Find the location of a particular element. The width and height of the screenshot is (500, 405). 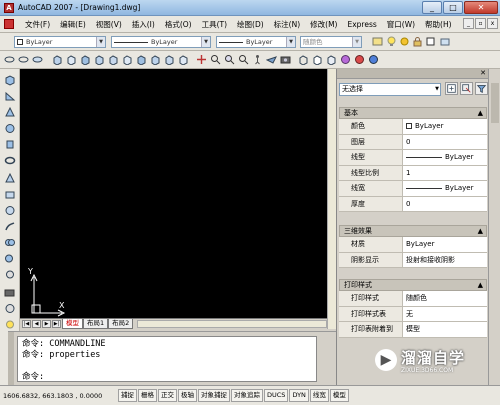

ducs-button: DUCS is located at coordinates (276, 395).